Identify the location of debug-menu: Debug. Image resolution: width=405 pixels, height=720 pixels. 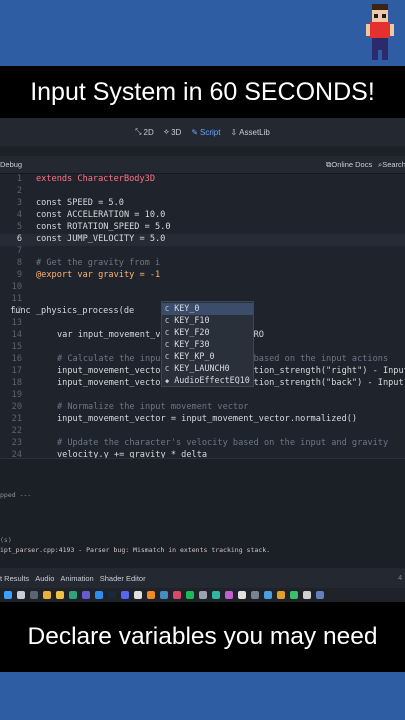
(11, 164).